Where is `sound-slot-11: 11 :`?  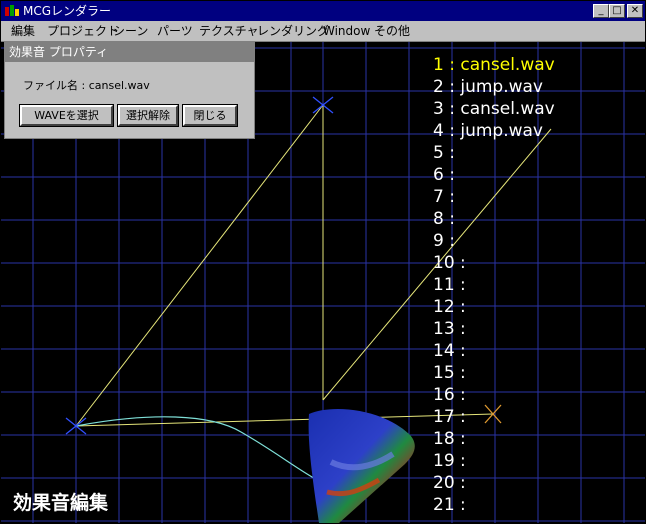
sound-slot-11: 11 : is located at coordinates (539, 285).